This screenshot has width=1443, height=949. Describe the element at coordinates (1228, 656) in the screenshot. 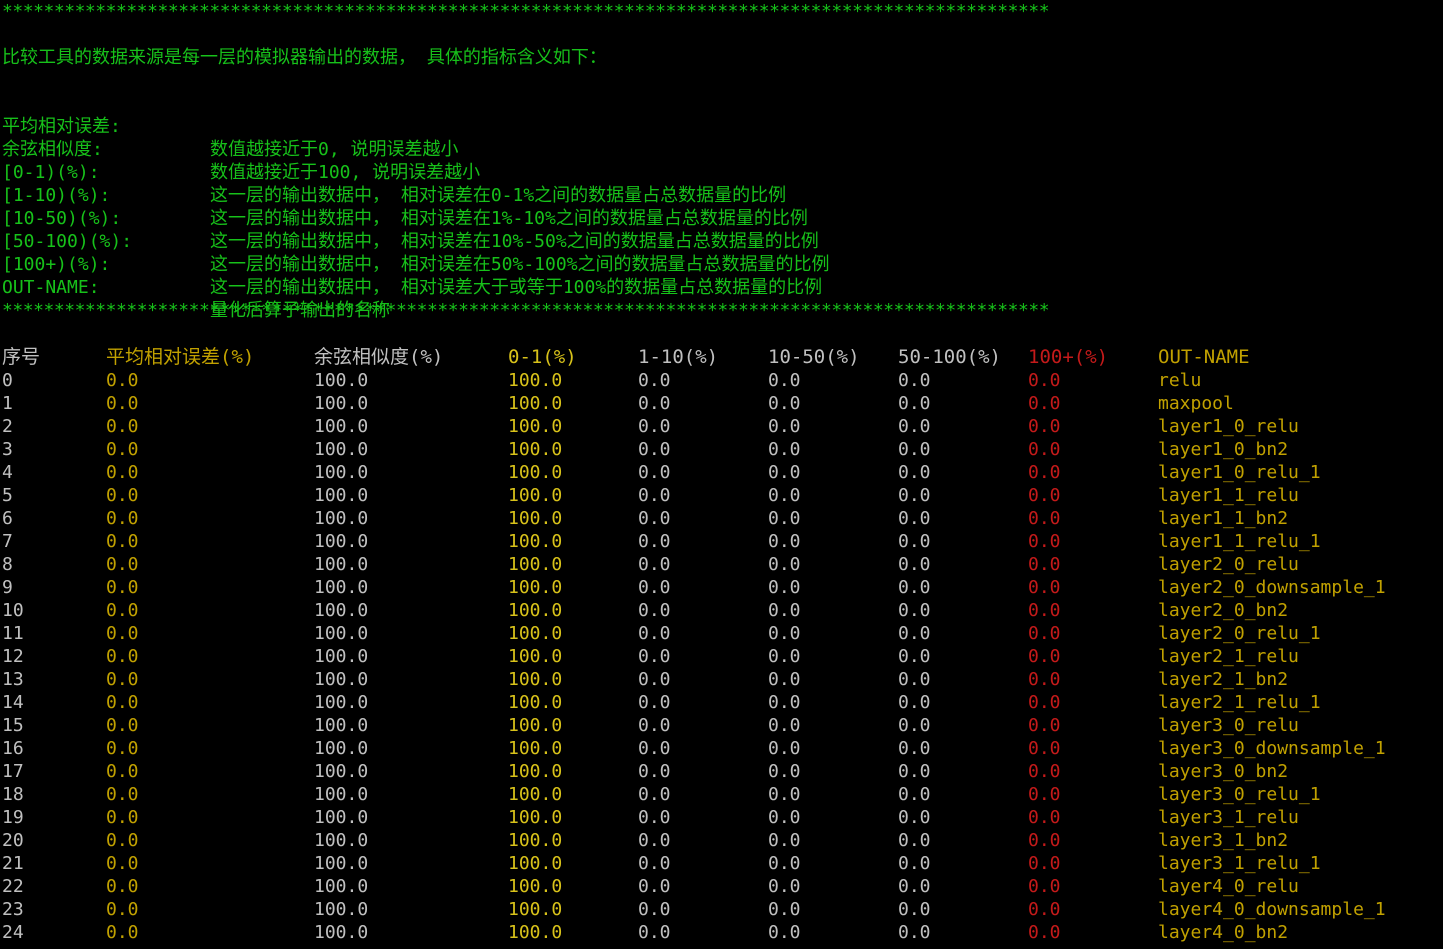

I see `cell-out-name: layer2_1_relu` at that location.